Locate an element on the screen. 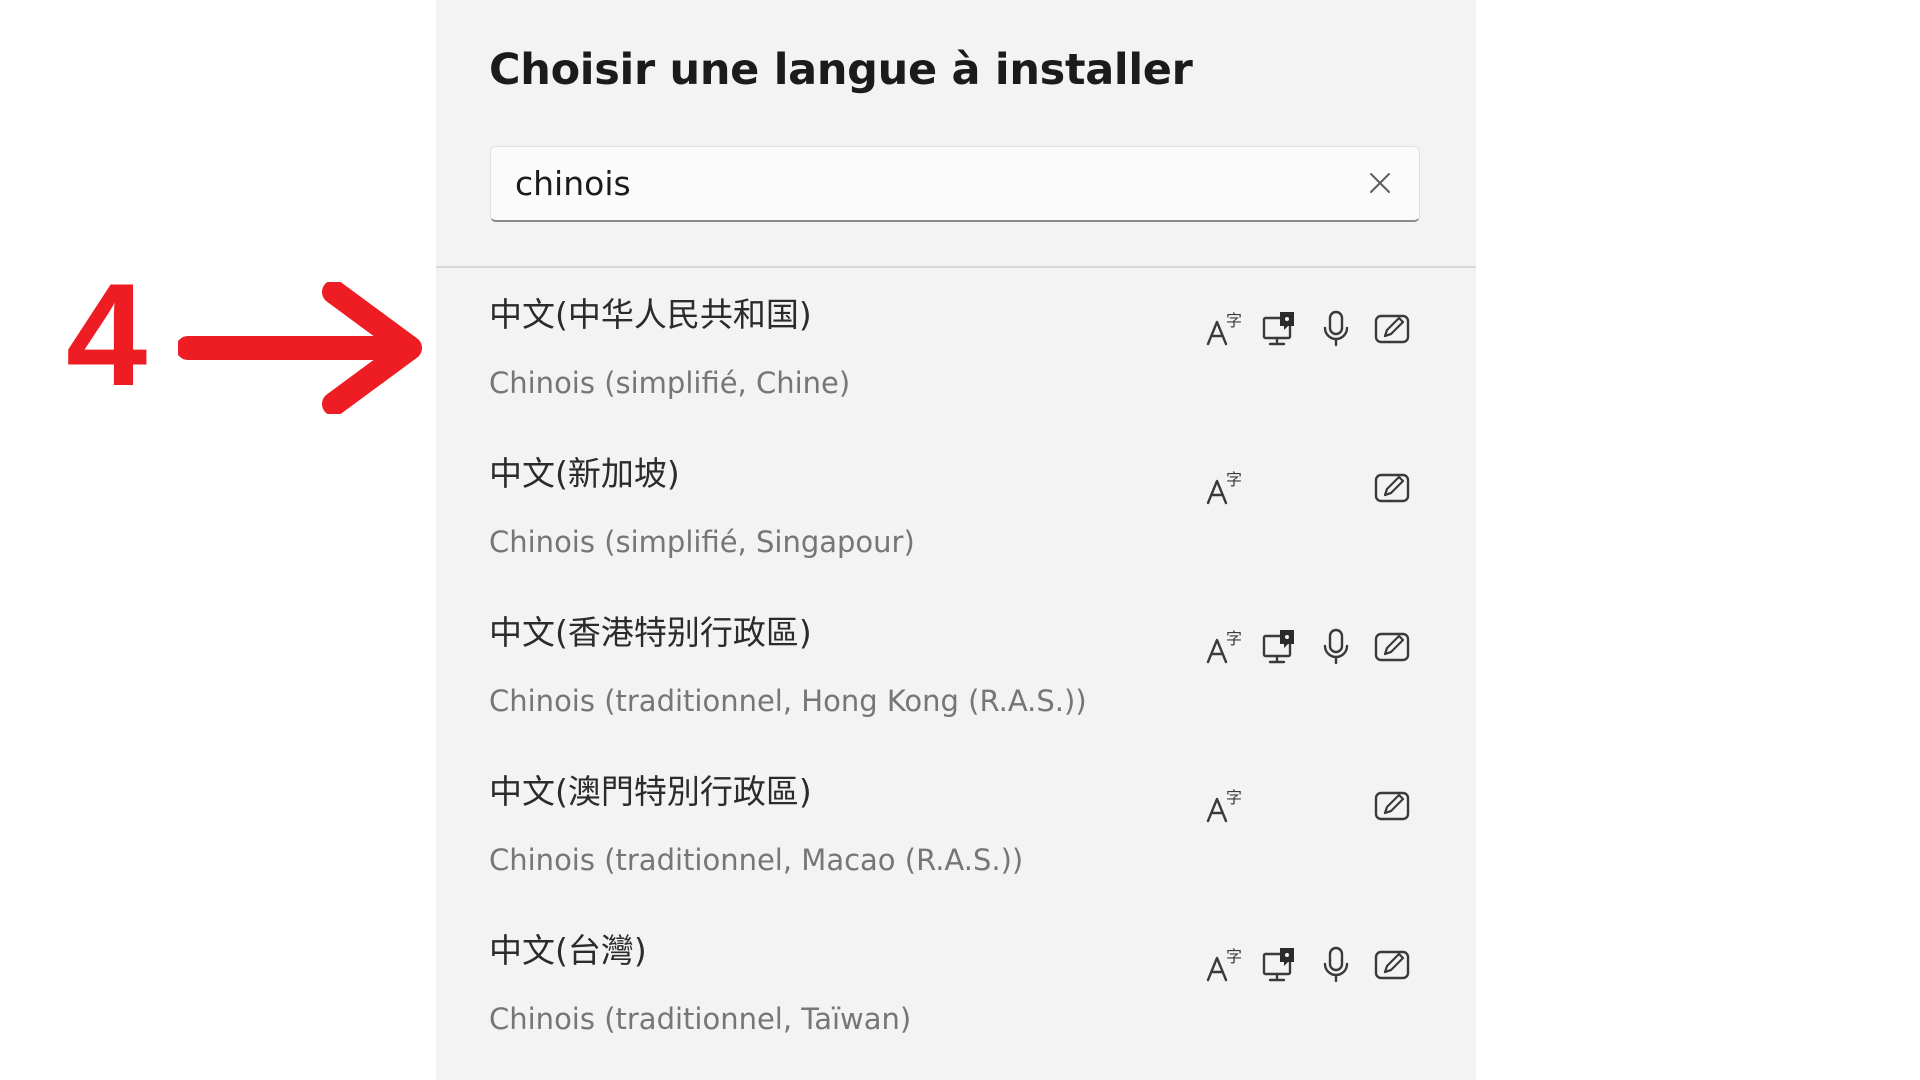  language-list-item: 中文(台灣) Chinois (traditionnel, Taïwan) 字 is located at coordinates (956, 985).